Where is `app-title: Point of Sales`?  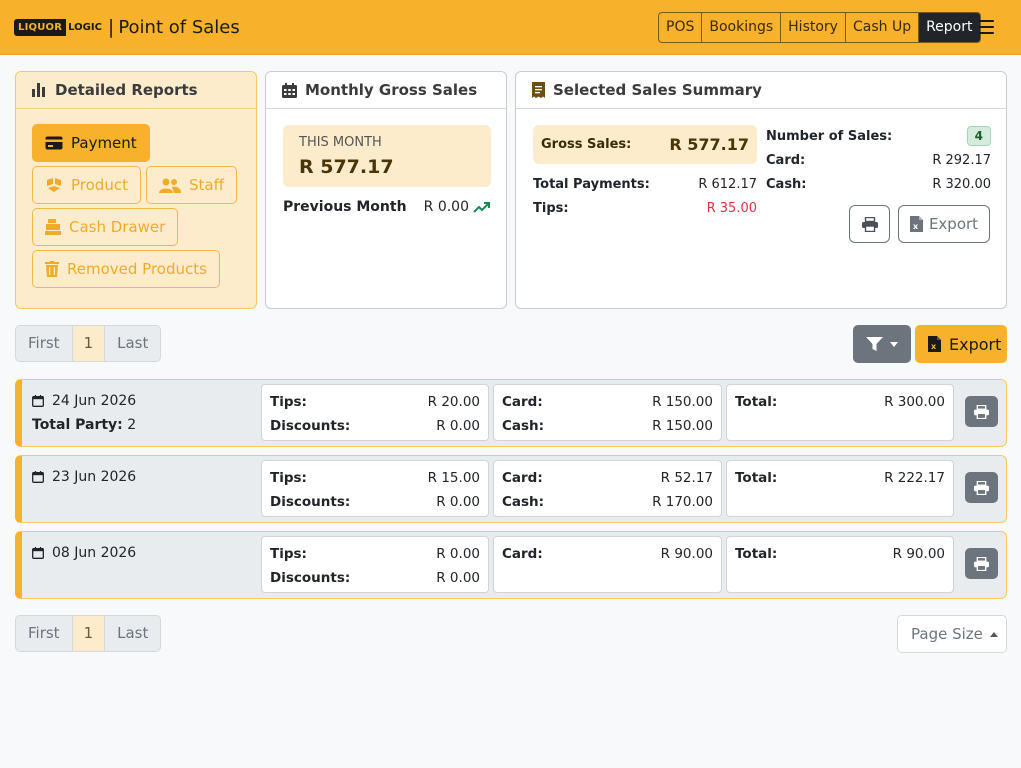 app-title: Point of Sales is located at coordinates (179, 27).